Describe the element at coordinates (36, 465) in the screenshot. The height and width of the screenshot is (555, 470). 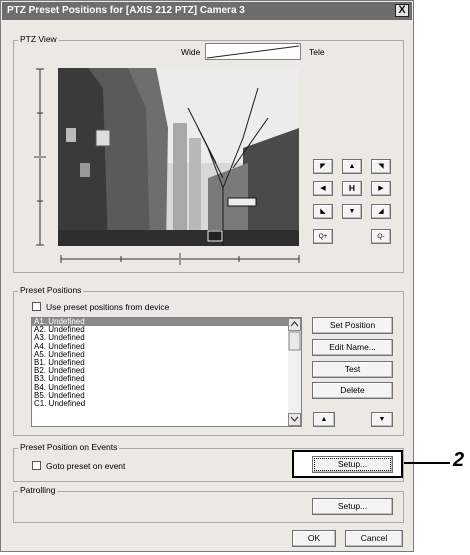
I see `goto-preset-checkbox` at that location.